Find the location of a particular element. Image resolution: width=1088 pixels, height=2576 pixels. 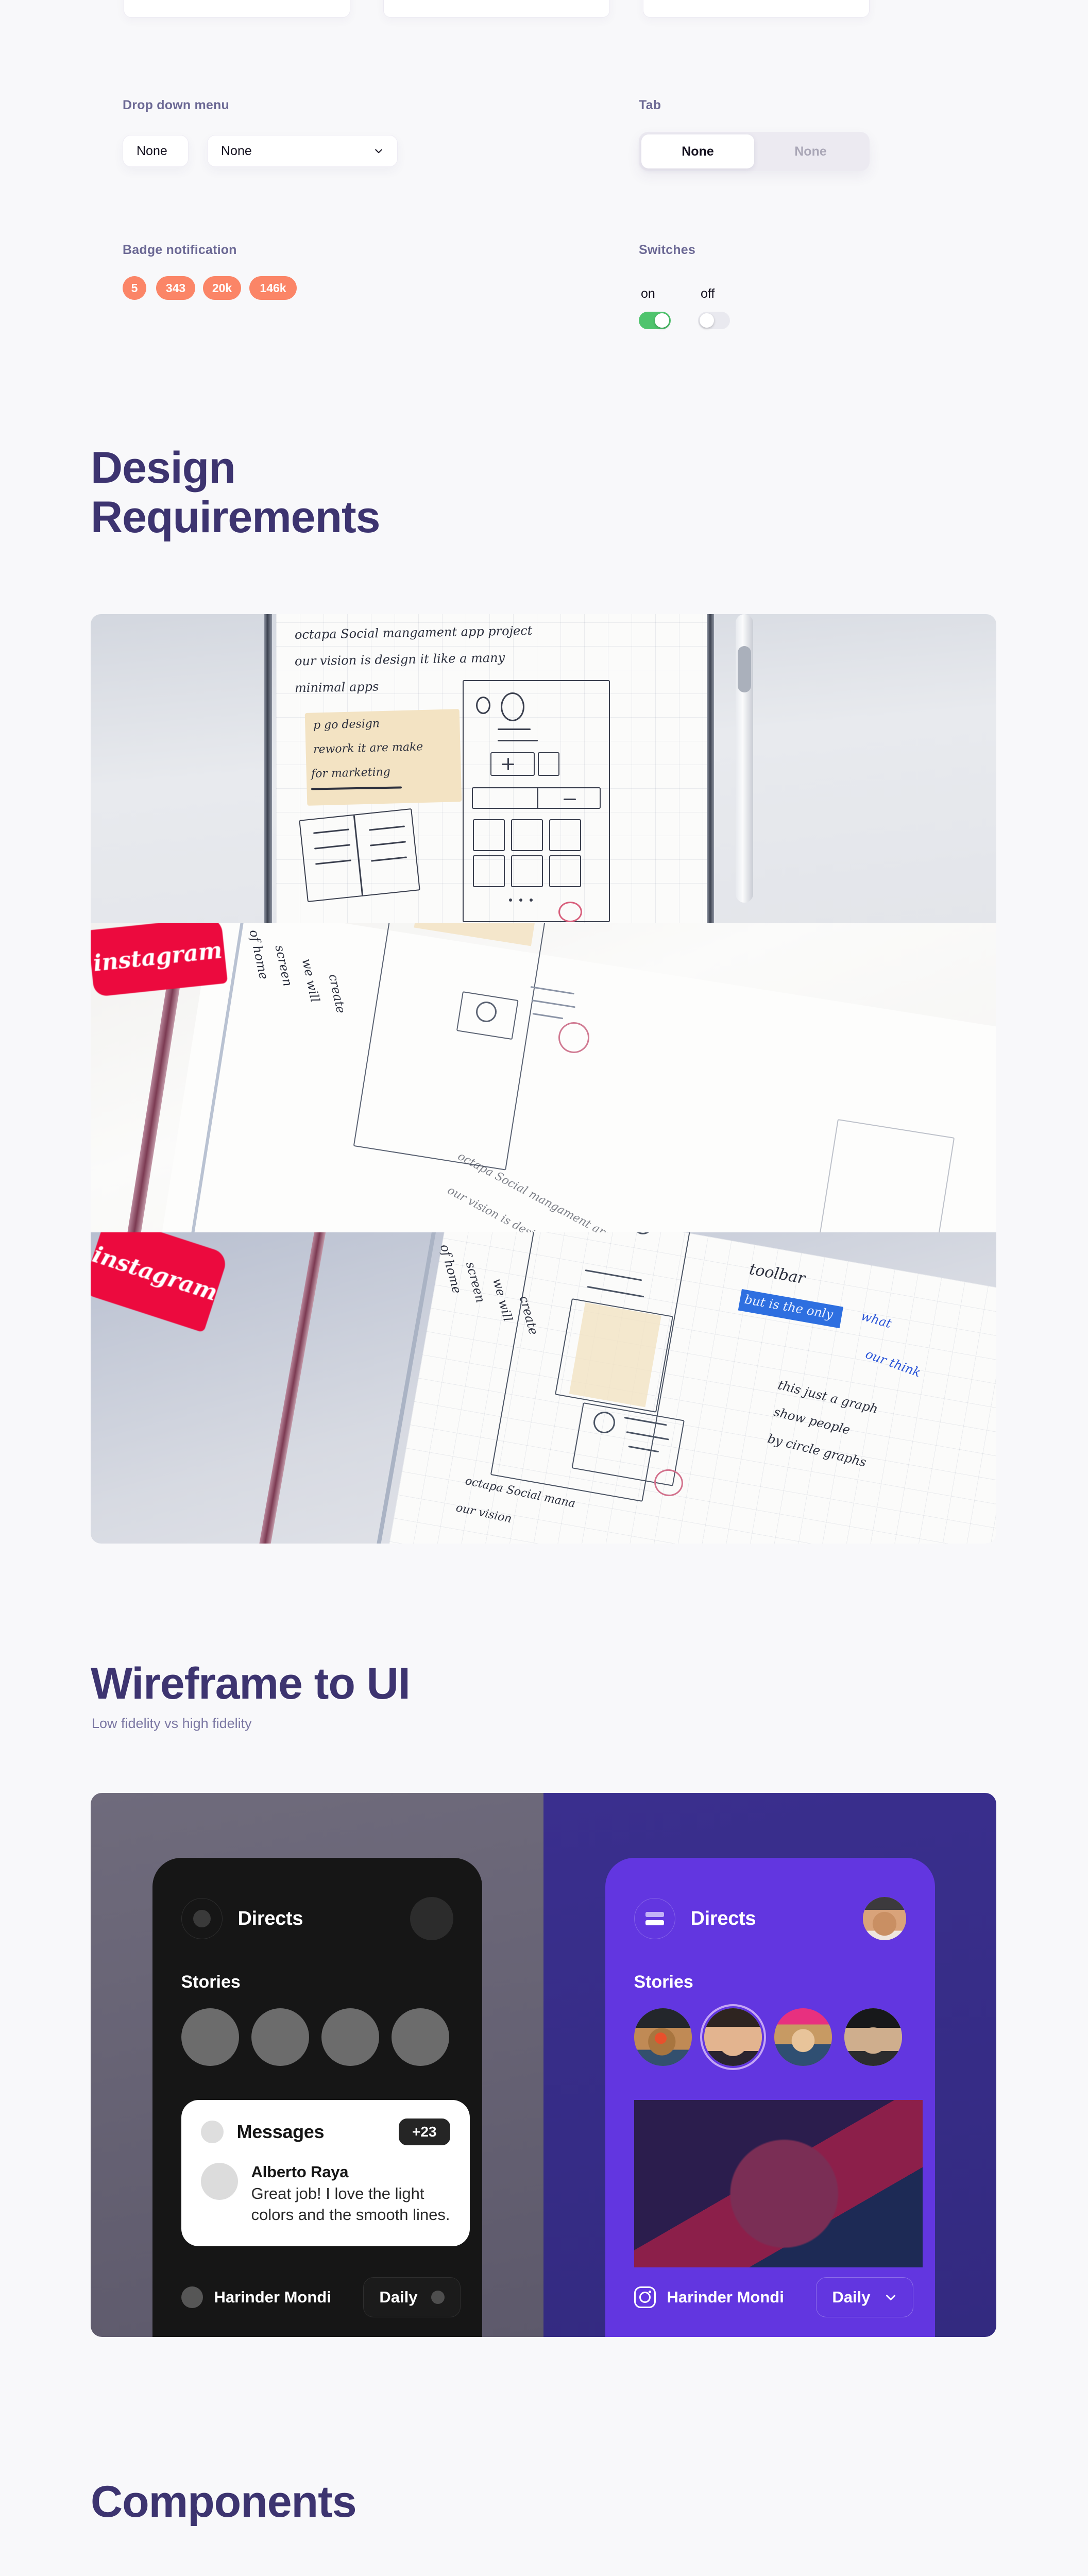

tab-option-2: None is located at coordinates (810, 151).